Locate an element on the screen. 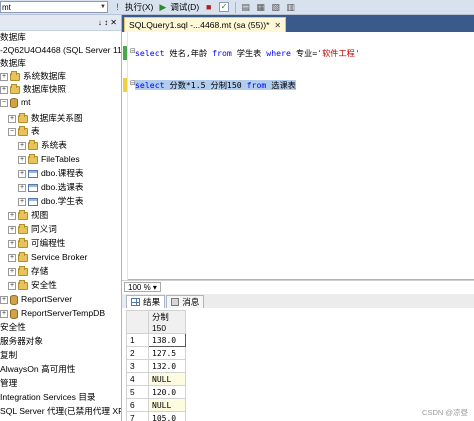 The image size is (474, 421). tree-item-server: -2Q62U4O4468 (SQL Server 11 is located at coordinates (60, 50).